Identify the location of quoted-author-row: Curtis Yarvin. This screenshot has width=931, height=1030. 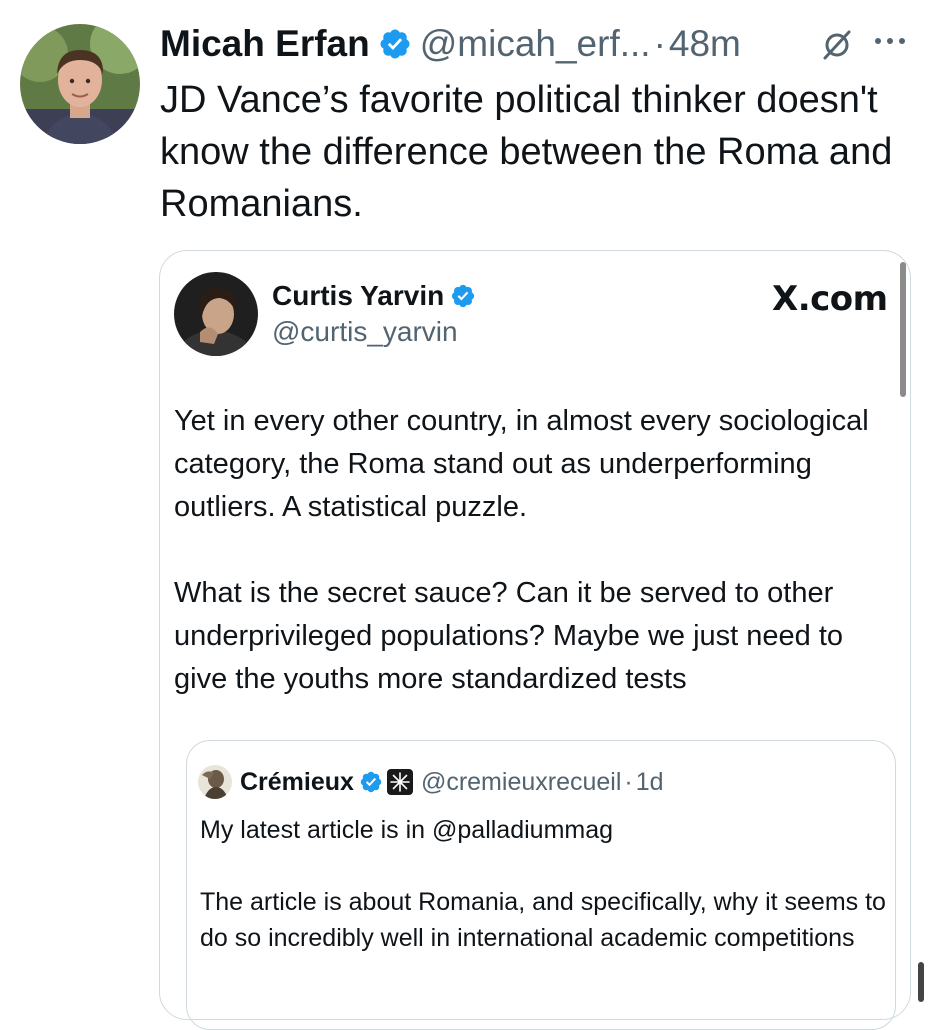
(378, 296).